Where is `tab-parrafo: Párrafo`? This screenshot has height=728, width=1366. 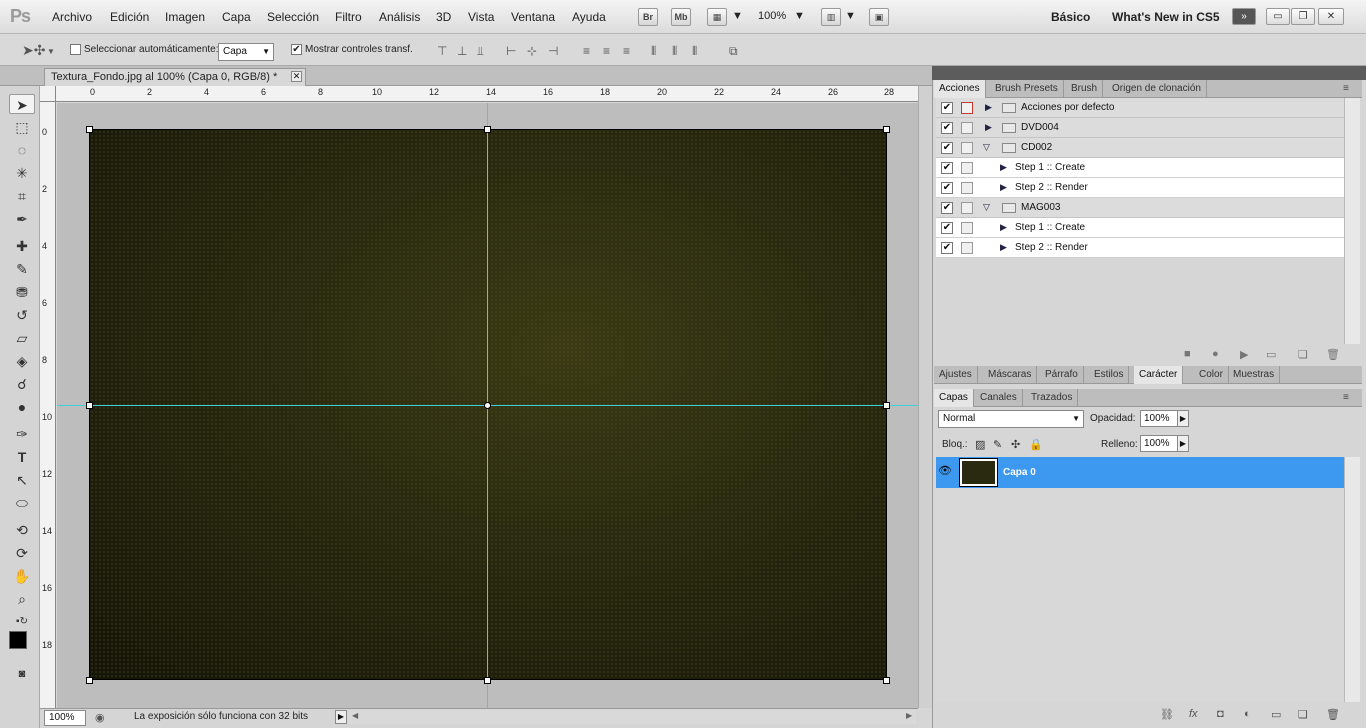
tab-parrafo: Párrafo is located at coordinates (1062, 375).